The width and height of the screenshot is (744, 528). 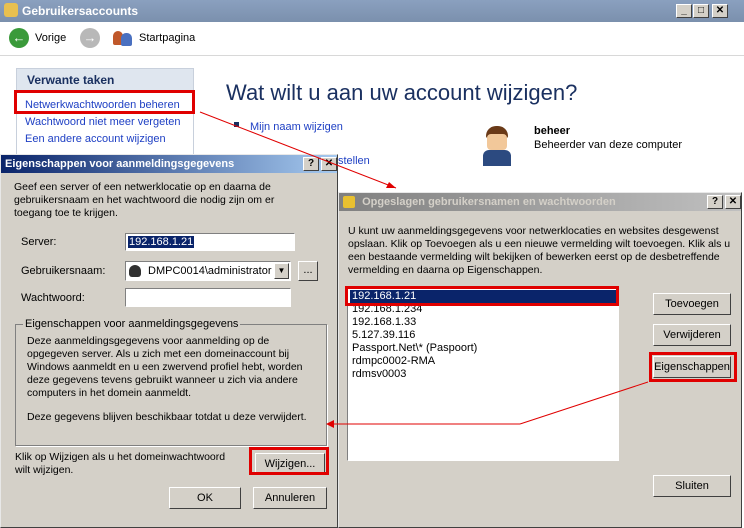 What do you see at coordinates (391, 185) in the screenshot?
I see `arrowhead-tasks` at bounding box center [391, 185].